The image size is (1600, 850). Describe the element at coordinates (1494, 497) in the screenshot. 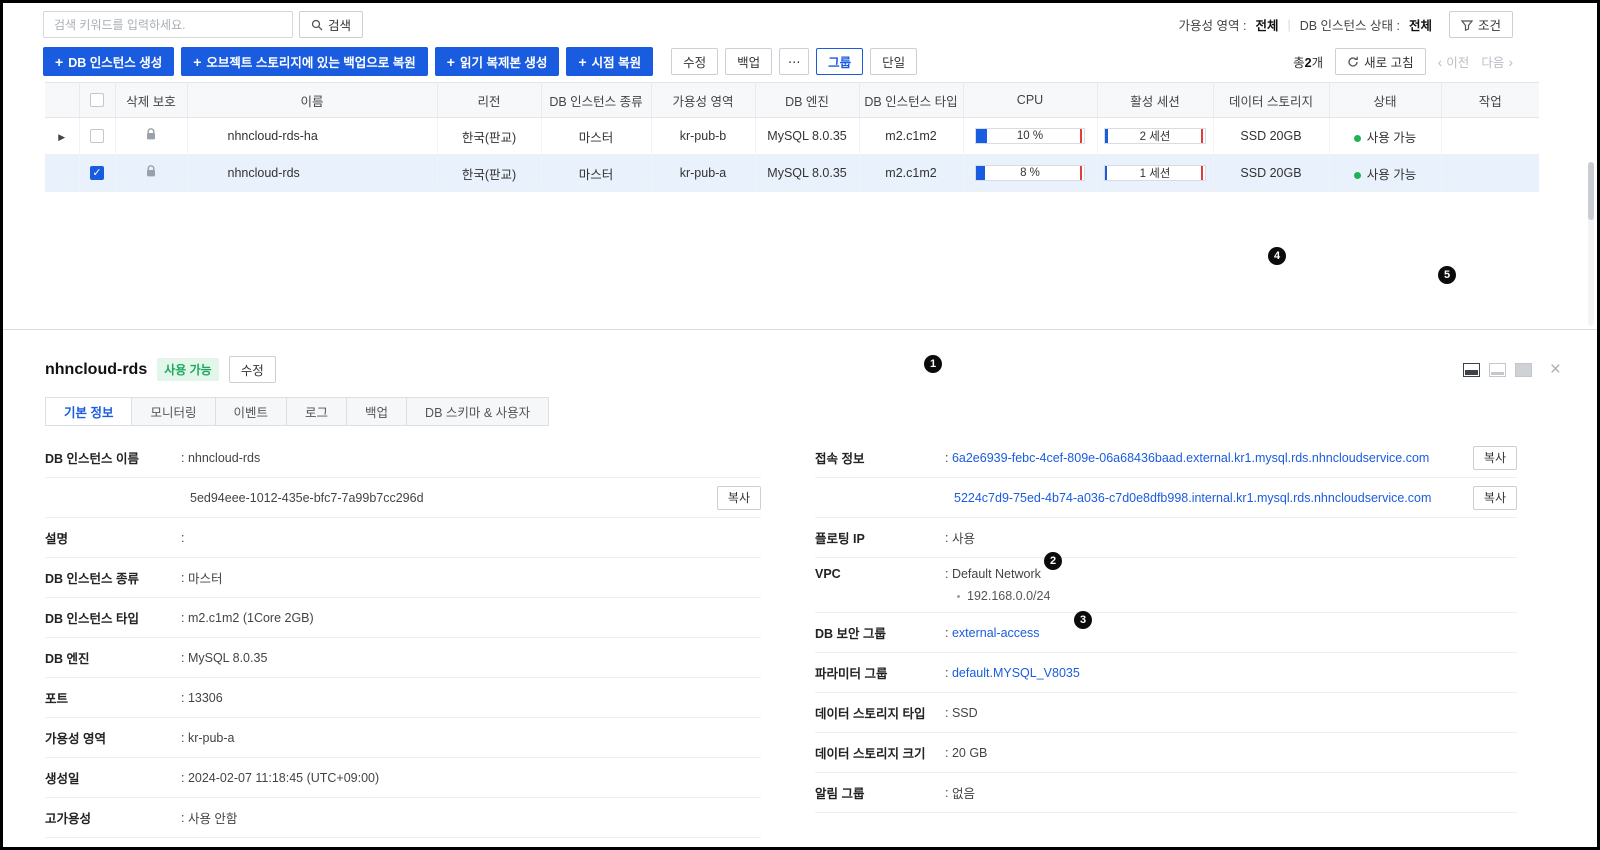

I see `copy-internal-endpoint-button: 복사` at that location.